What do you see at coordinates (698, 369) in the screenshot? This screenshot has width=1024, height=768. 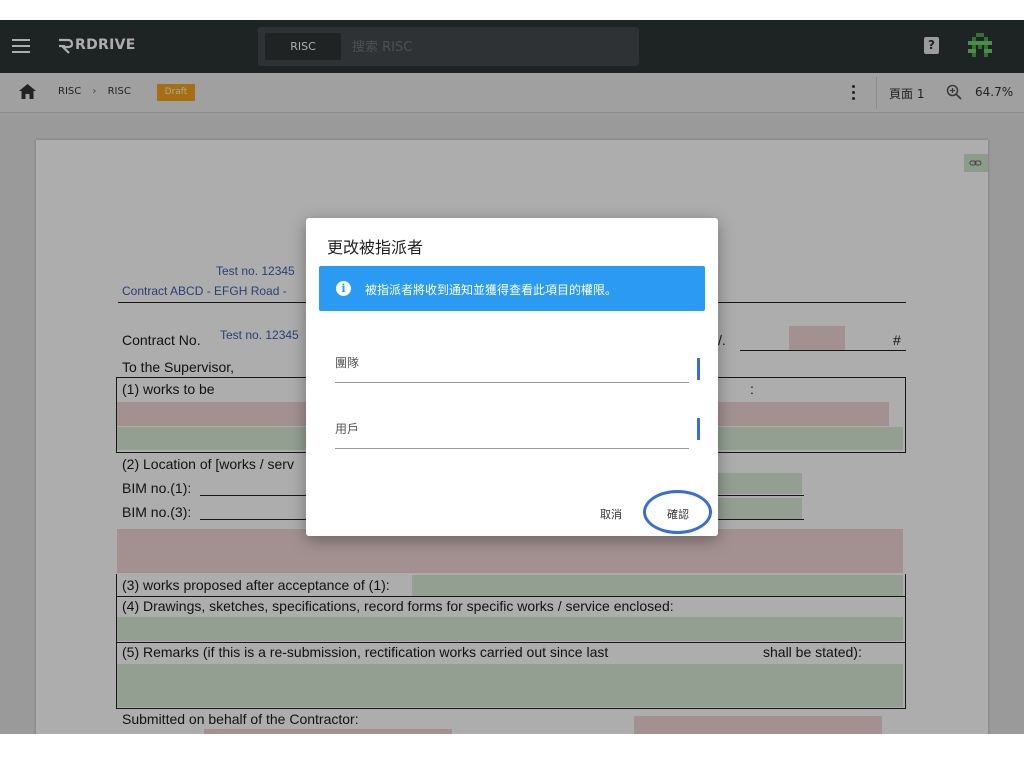 I see `team-scroll-handle` at bounding box center [698, 369].